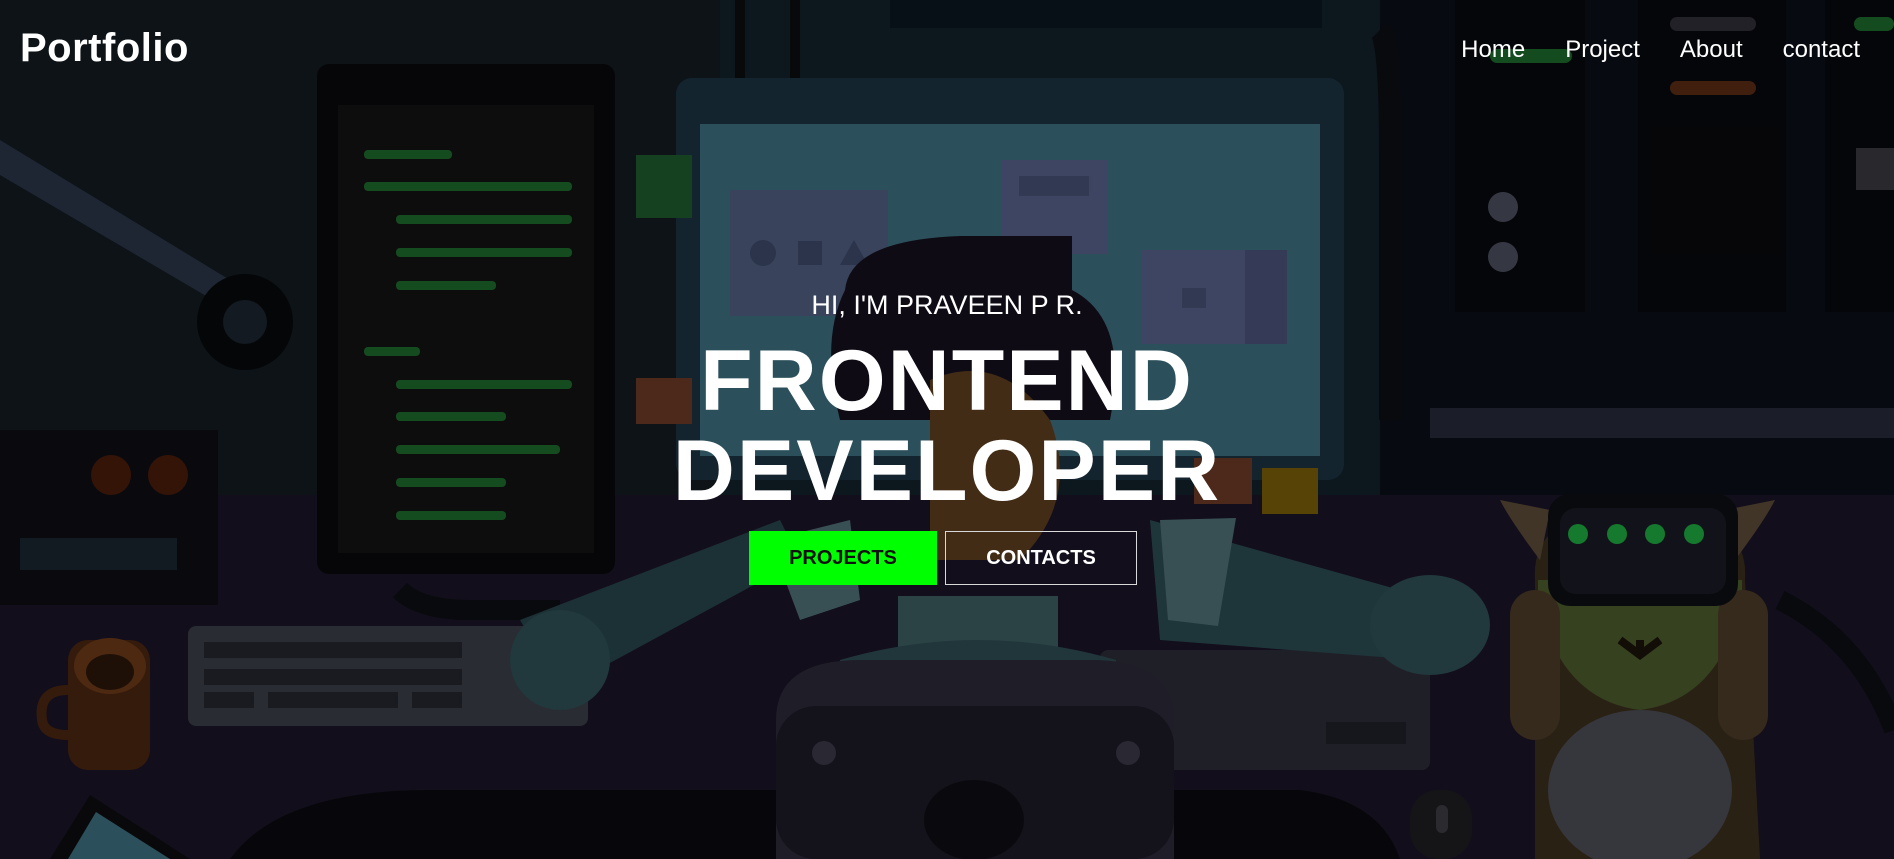 This screenshot has width=1894, height=859. Describe the element at coordinates (1711, 50) in the screenshot. I see `nav-about-link: About` at that location.